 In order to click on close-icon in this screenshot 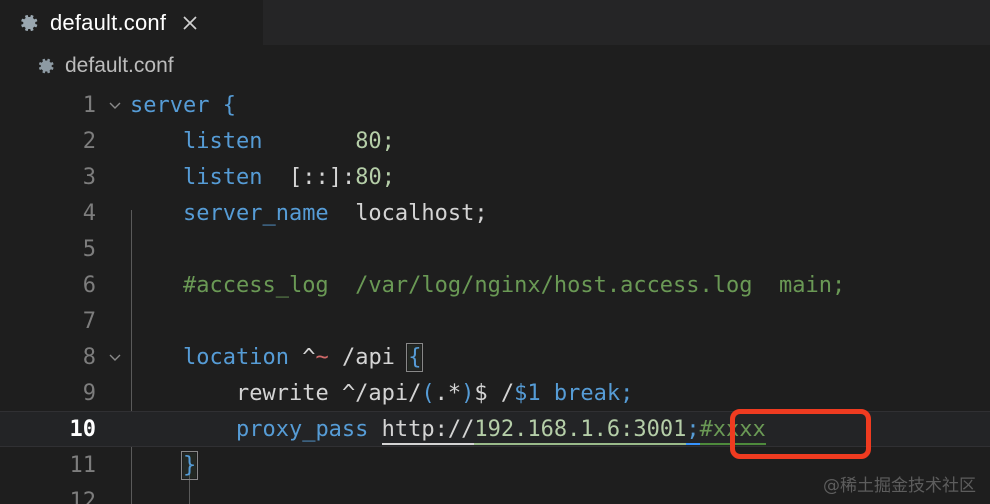, I will do `click(190, 23)`.